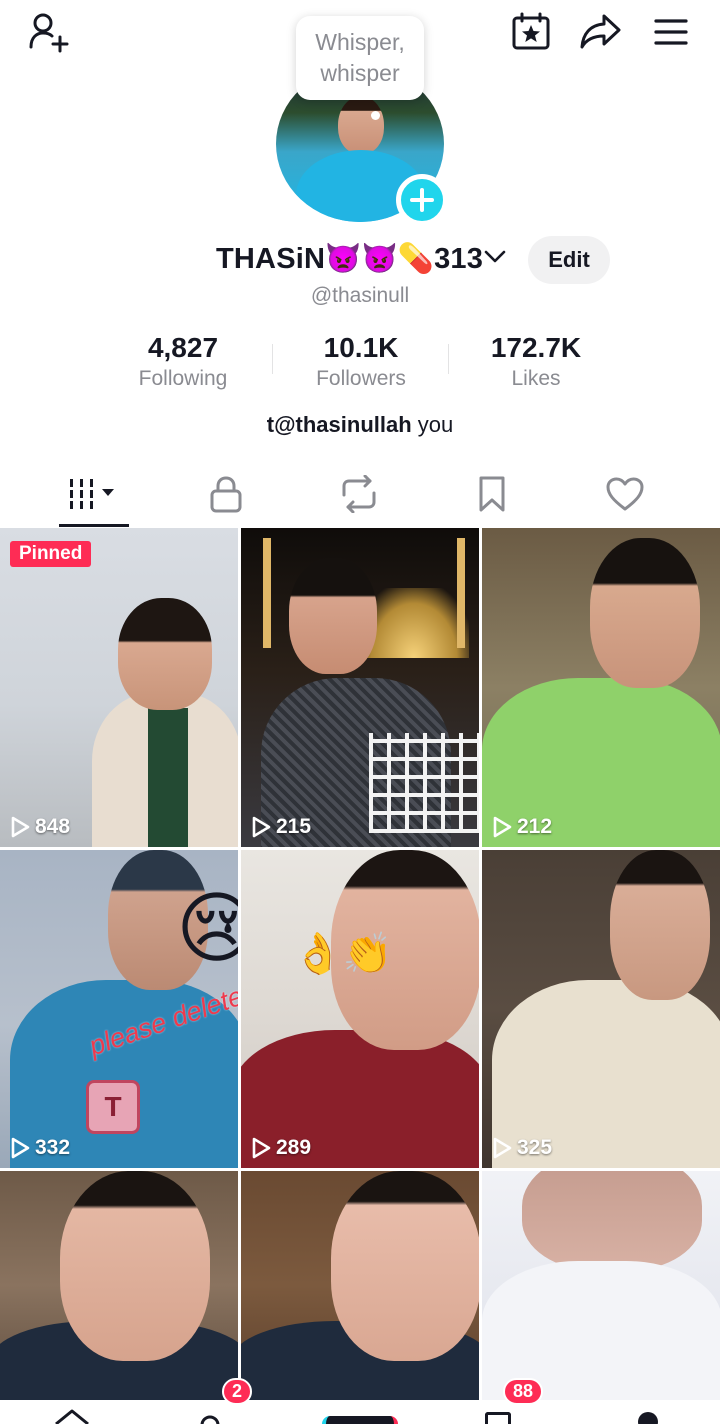 The image size is (720, 1424). I want to click on video-thumbnail: 212, so click(601, 687).